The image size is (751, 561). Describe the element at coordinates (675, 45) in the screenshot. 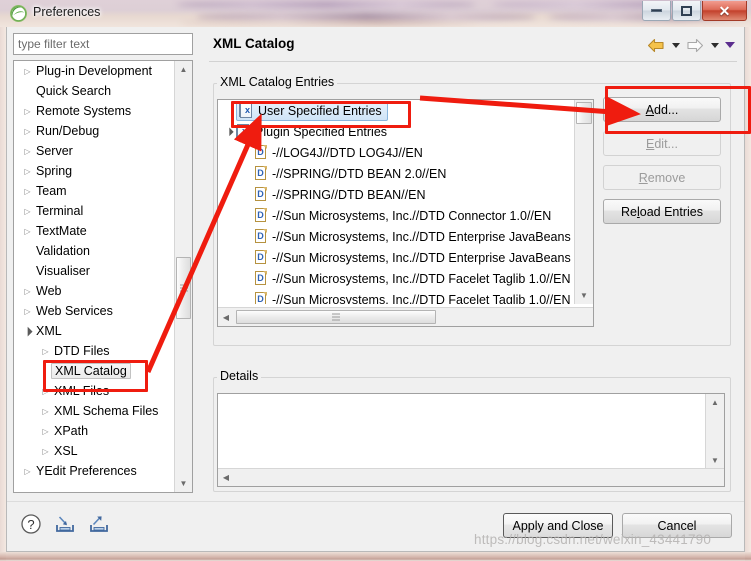

I see `back-dropdown-icon` at that location.